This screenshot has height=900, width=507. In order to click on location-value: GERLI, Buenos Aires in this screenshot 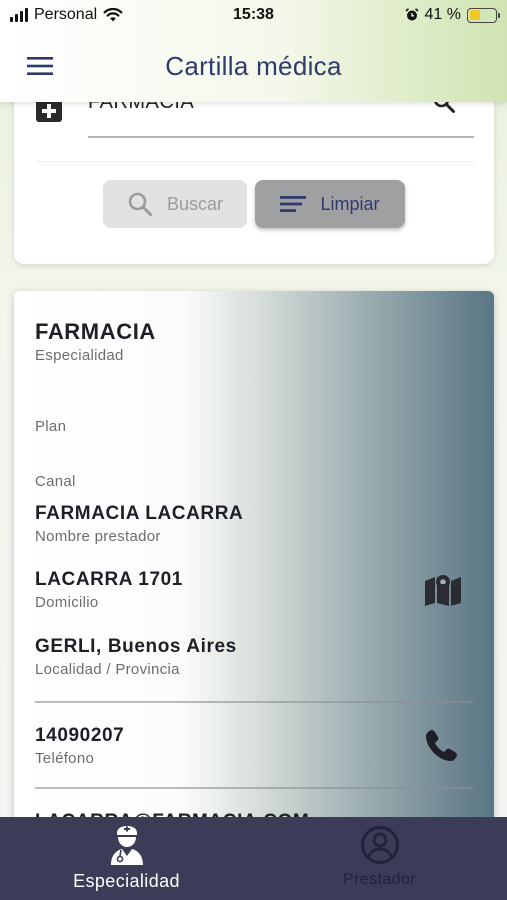, I will do `click(136, 646)`.